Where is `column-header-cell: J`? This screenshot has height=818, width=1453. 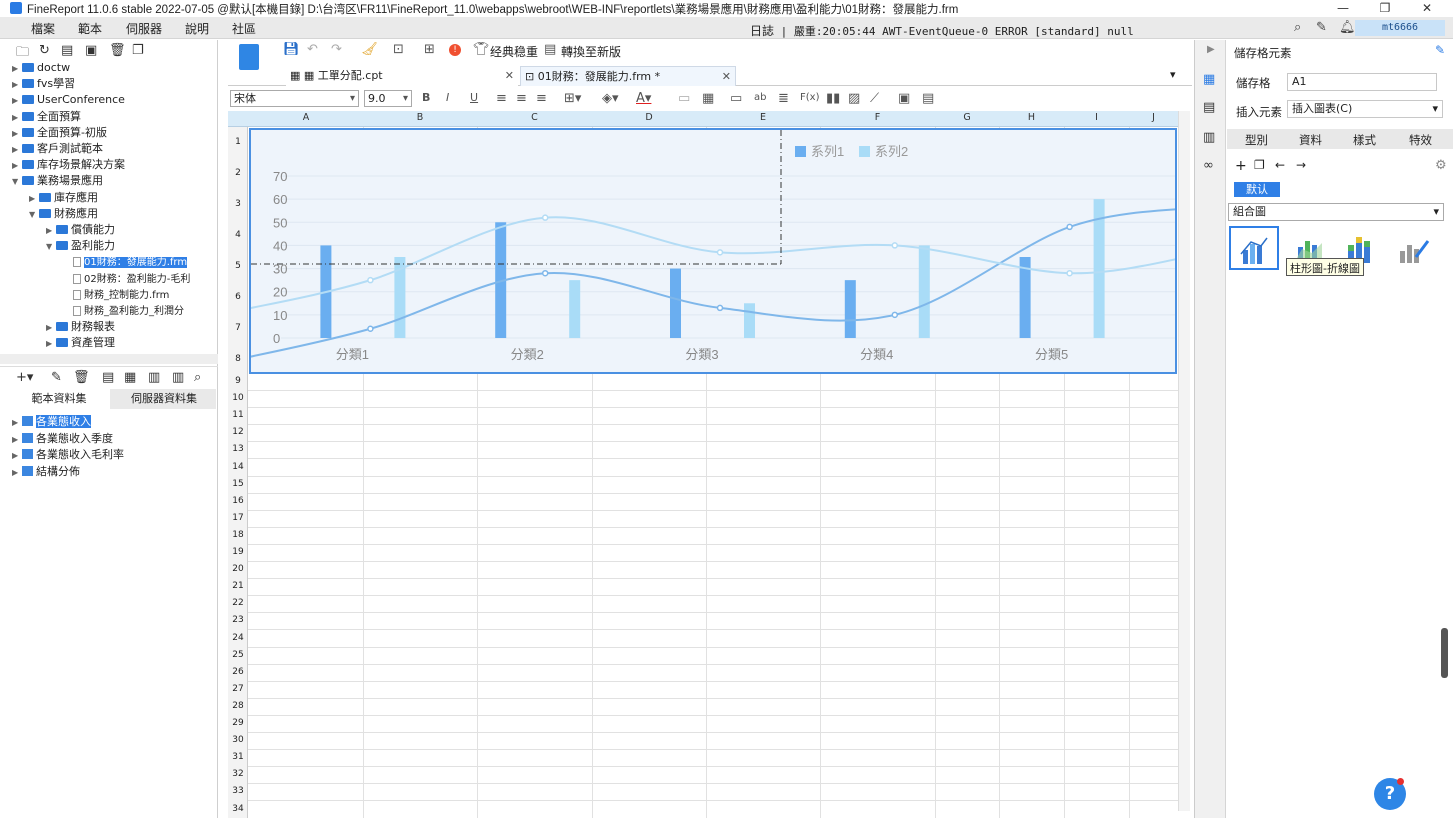 column-header-cell: J is located at coordinates (1153, 117).